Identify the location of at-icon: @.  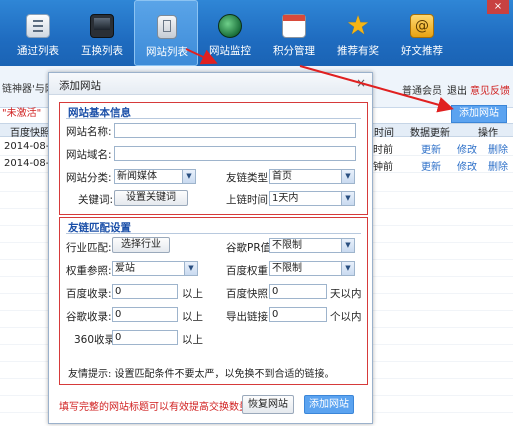
(422, 26).